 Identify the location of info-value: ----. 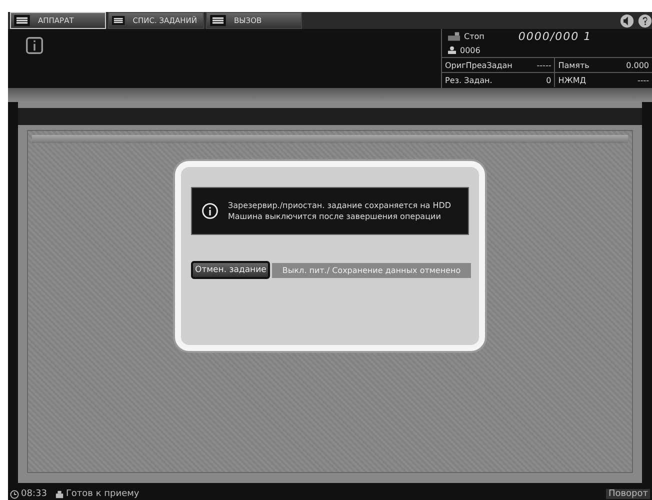
(643, 80).